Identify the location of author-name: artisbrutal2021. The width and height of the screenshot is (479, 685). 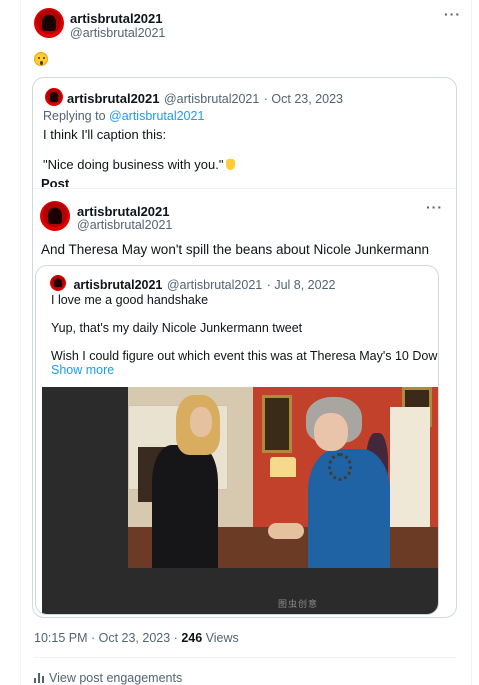
(116, 18).